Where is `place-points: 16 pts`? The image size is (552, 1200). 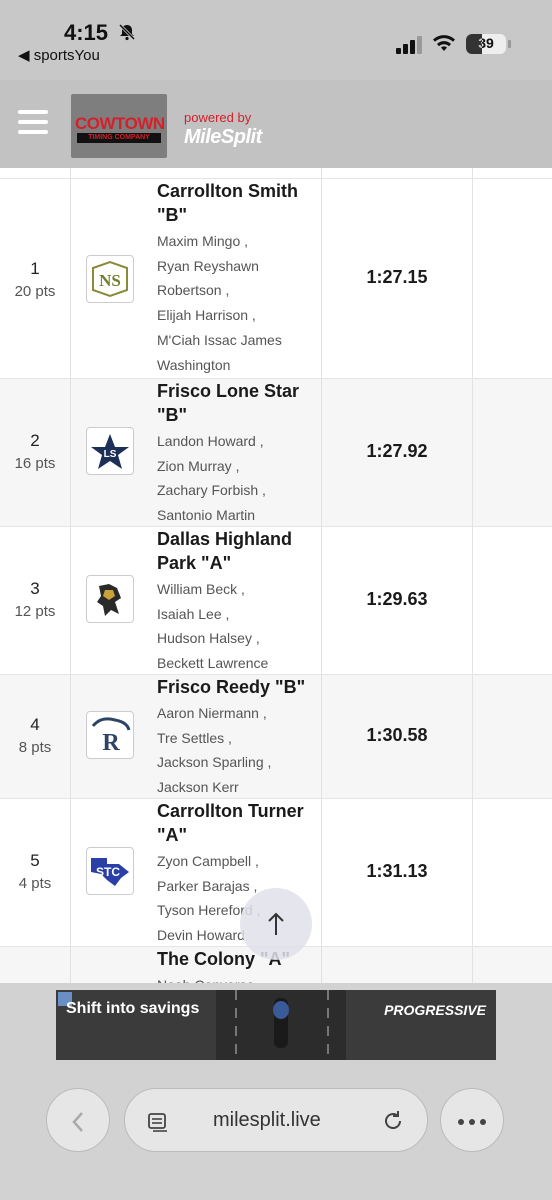
place-points: 16 pts is located at coordinates (35, 463).